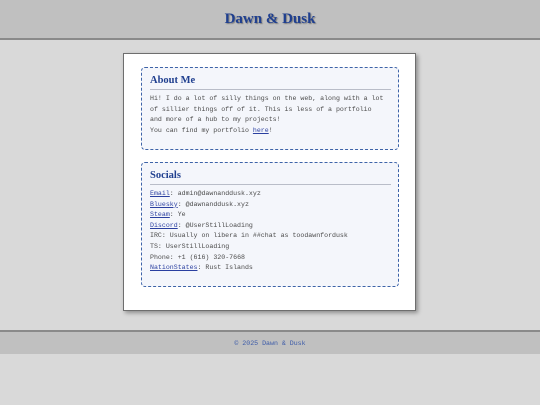  I want to click on portfolio-link: here, so click(261, 130).